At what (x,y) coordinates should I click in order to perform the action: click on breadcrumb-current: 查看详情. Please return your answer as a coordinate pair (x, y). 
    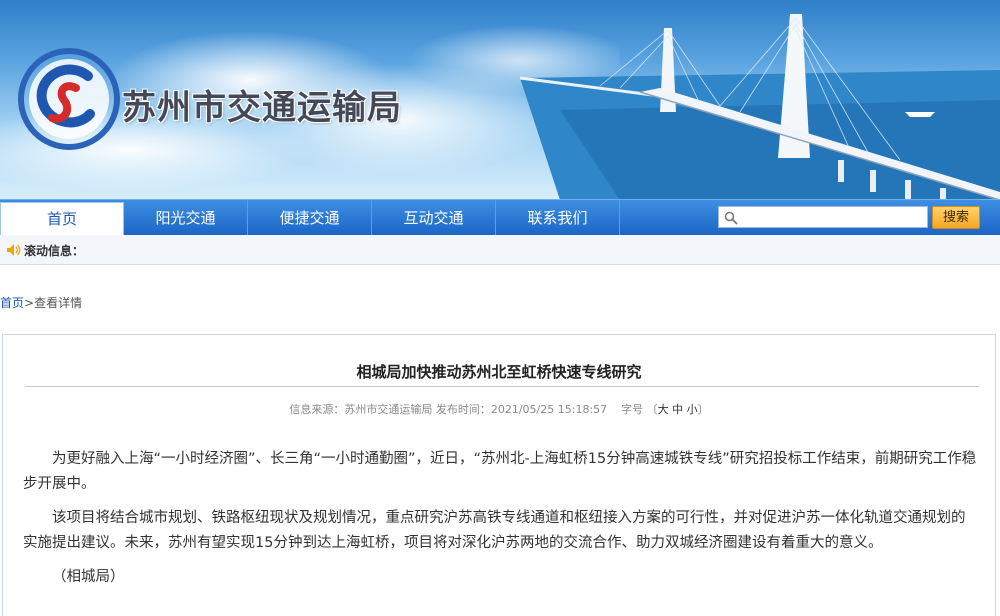
    Looking at the image, I should click on (58, 303).